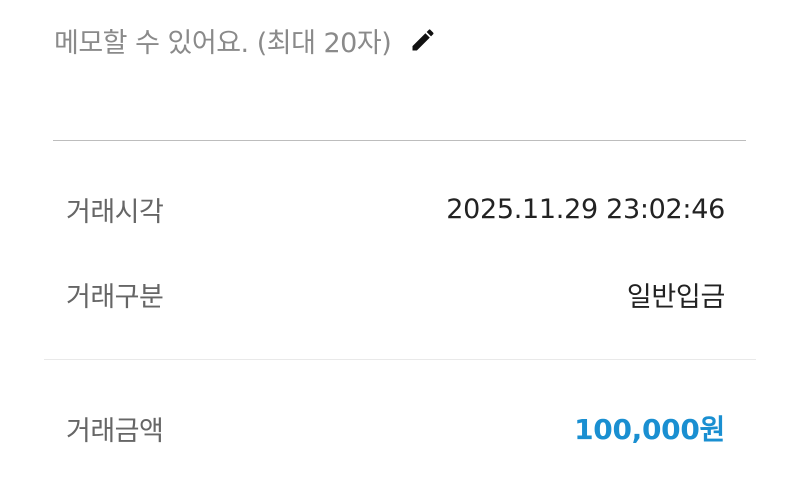 The image size is (800, 487). I want to click on transaction-type-label: 거래구분, so click(115, 297).